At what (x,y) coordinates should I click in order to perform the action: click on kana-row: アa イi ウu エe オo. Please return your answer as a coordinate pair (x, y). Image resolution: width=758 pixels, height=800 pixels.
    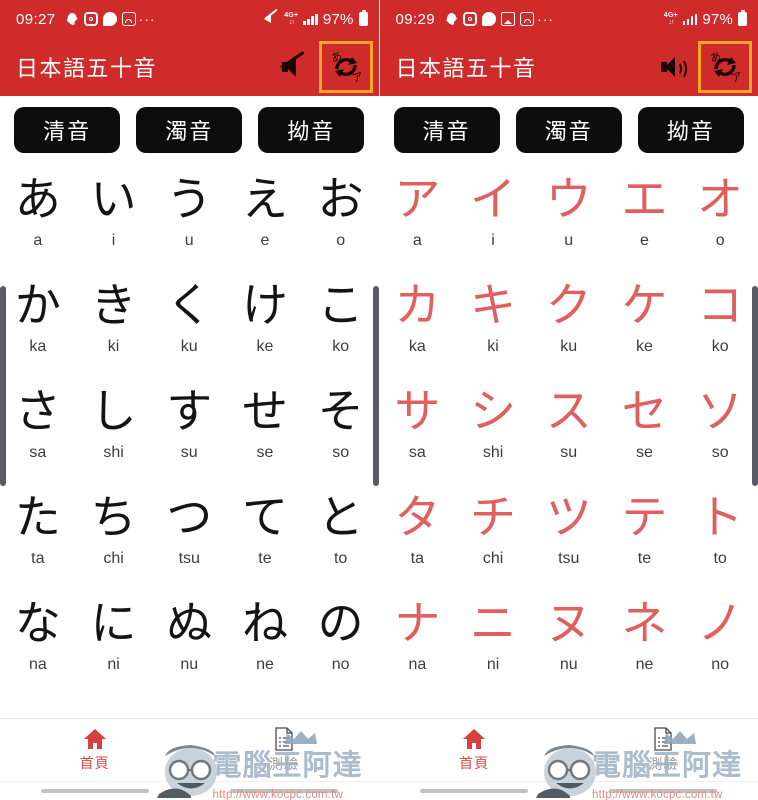
    Looking at the image, I should click on (569, 219).